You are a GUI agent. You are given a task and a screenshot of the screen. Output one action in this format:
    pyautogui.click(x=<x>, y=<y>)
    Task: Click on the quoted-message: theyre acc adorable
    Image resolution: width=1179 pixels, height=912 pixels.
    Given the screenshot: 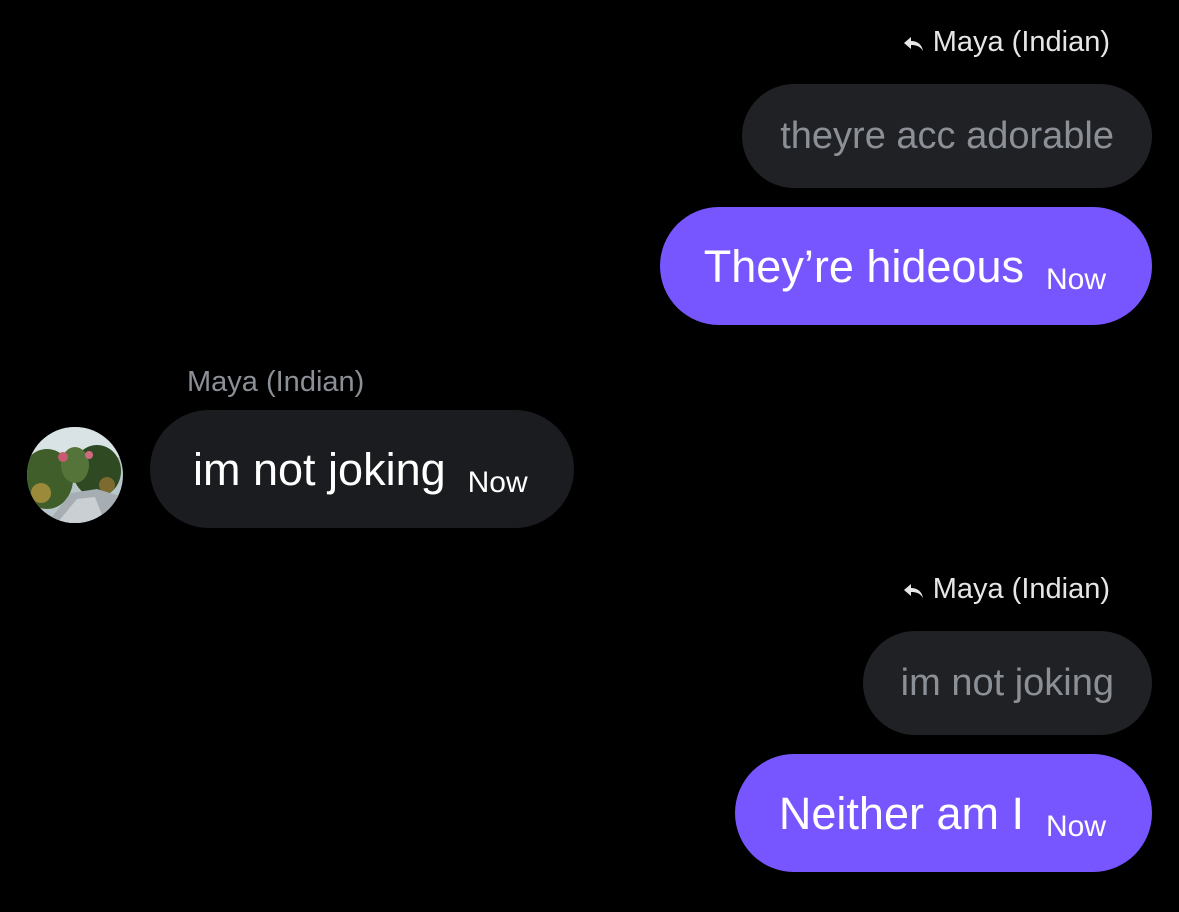 What is the action you would take?
    pyautogui.click(x=947, y=136)
    